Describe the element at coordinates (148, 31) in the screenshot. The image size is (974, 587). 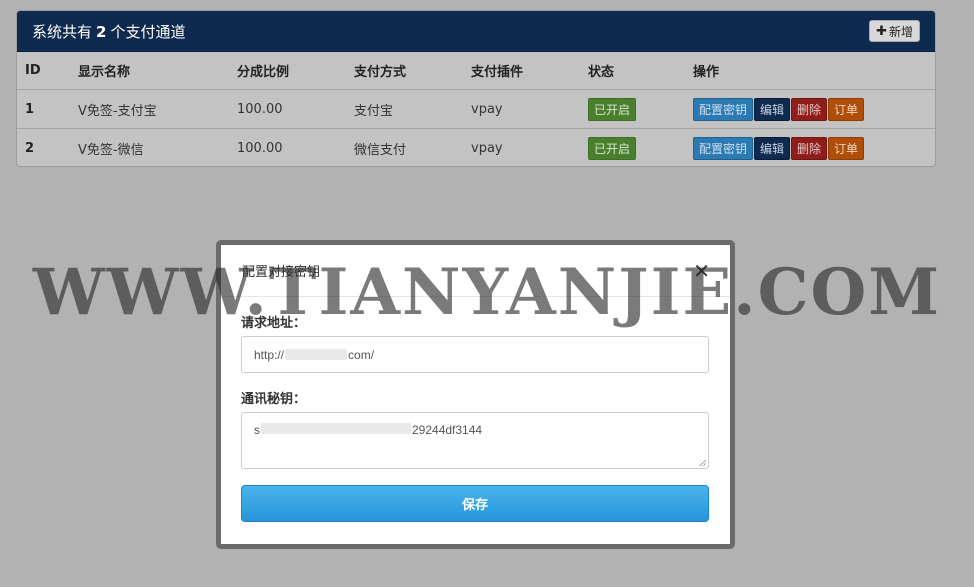
I see `title-suffix: 个支付通道` at that location.